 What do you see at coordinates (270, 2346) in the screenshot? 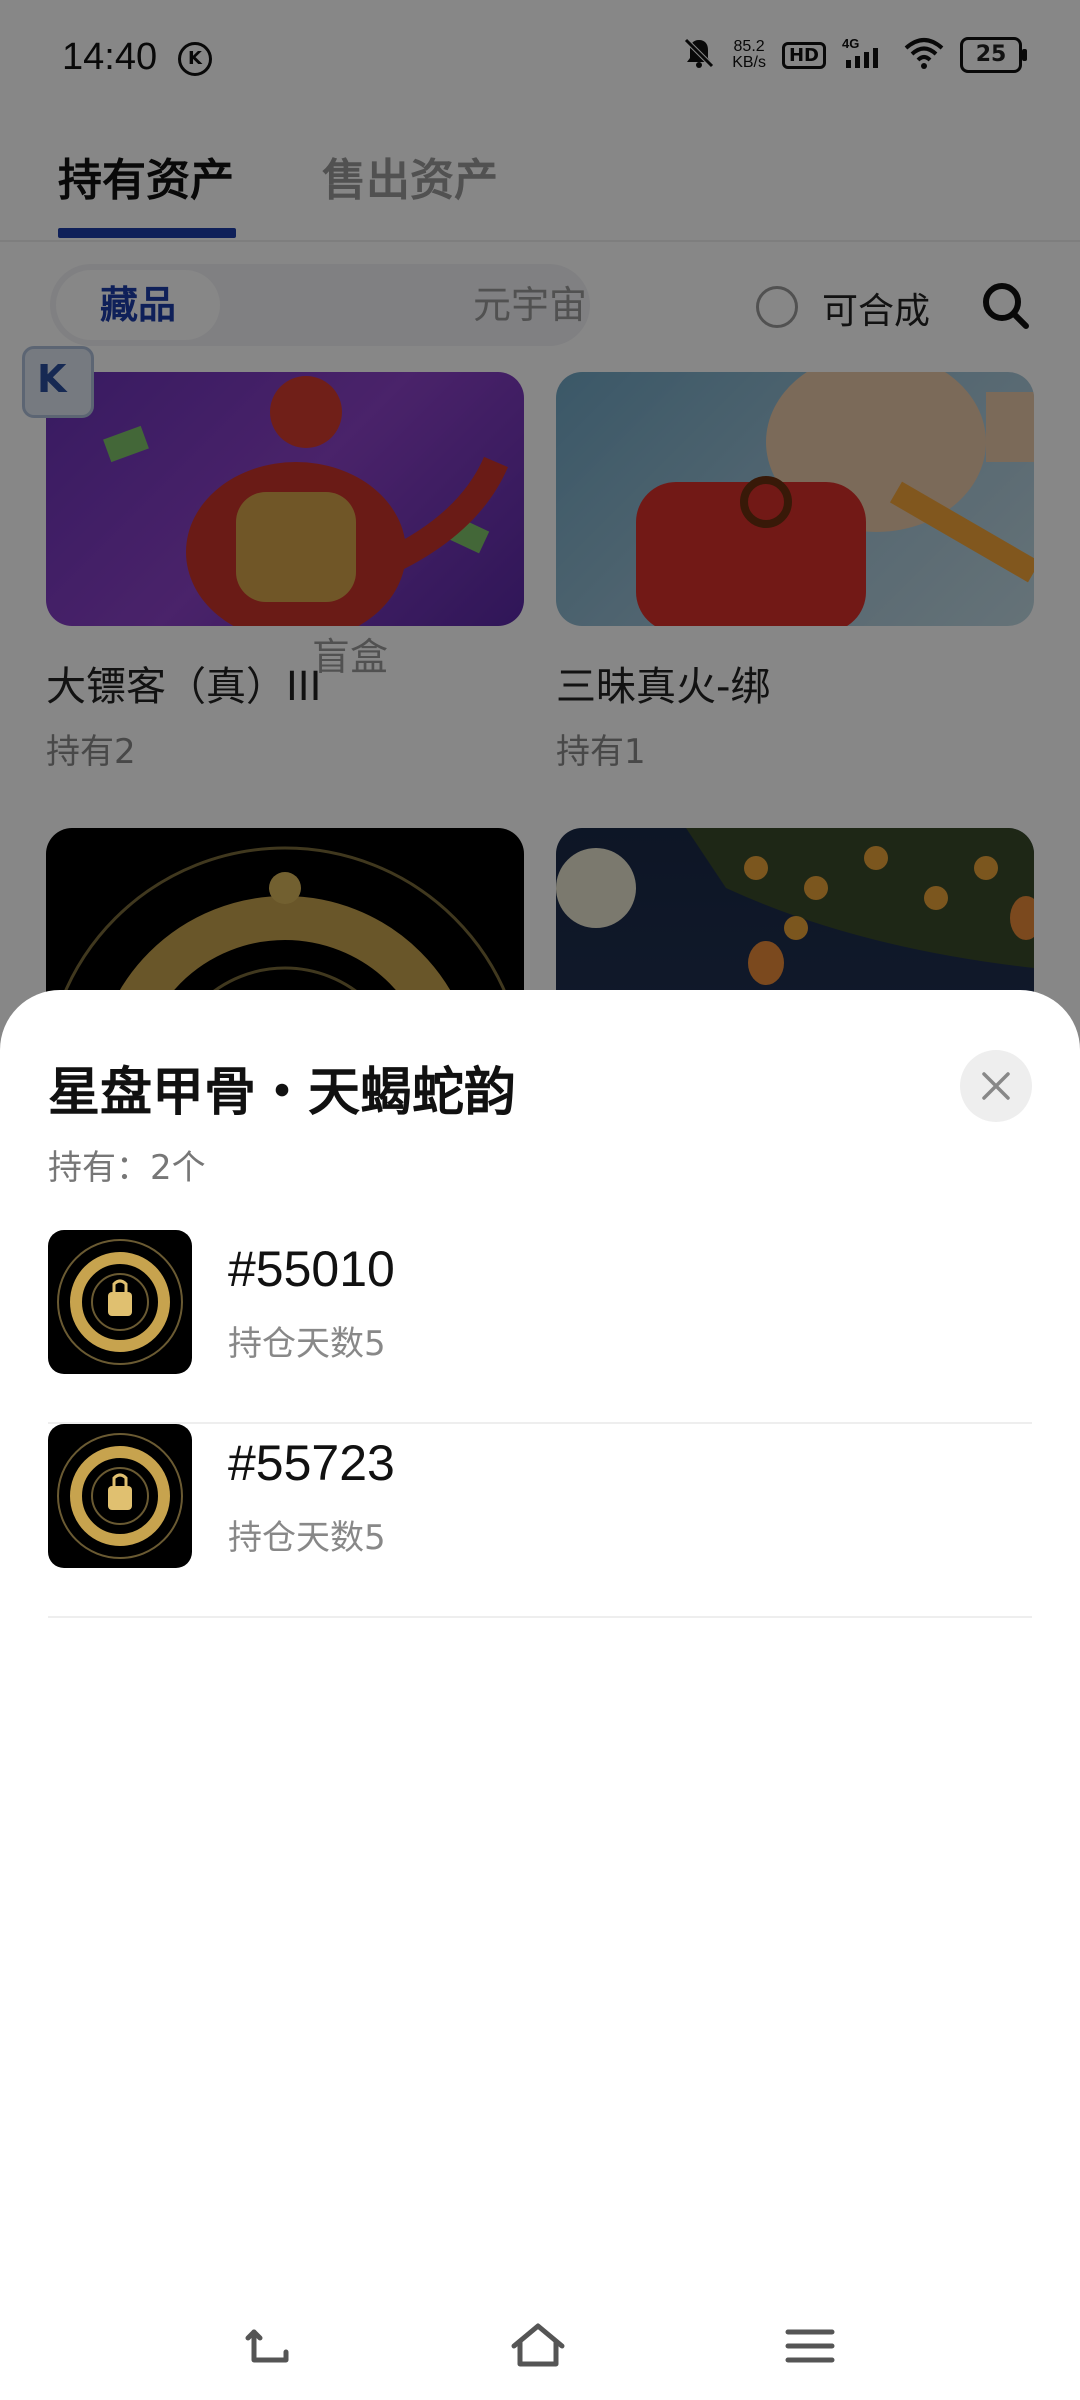
I see `back-icon` at bounding box center [270, 2346].